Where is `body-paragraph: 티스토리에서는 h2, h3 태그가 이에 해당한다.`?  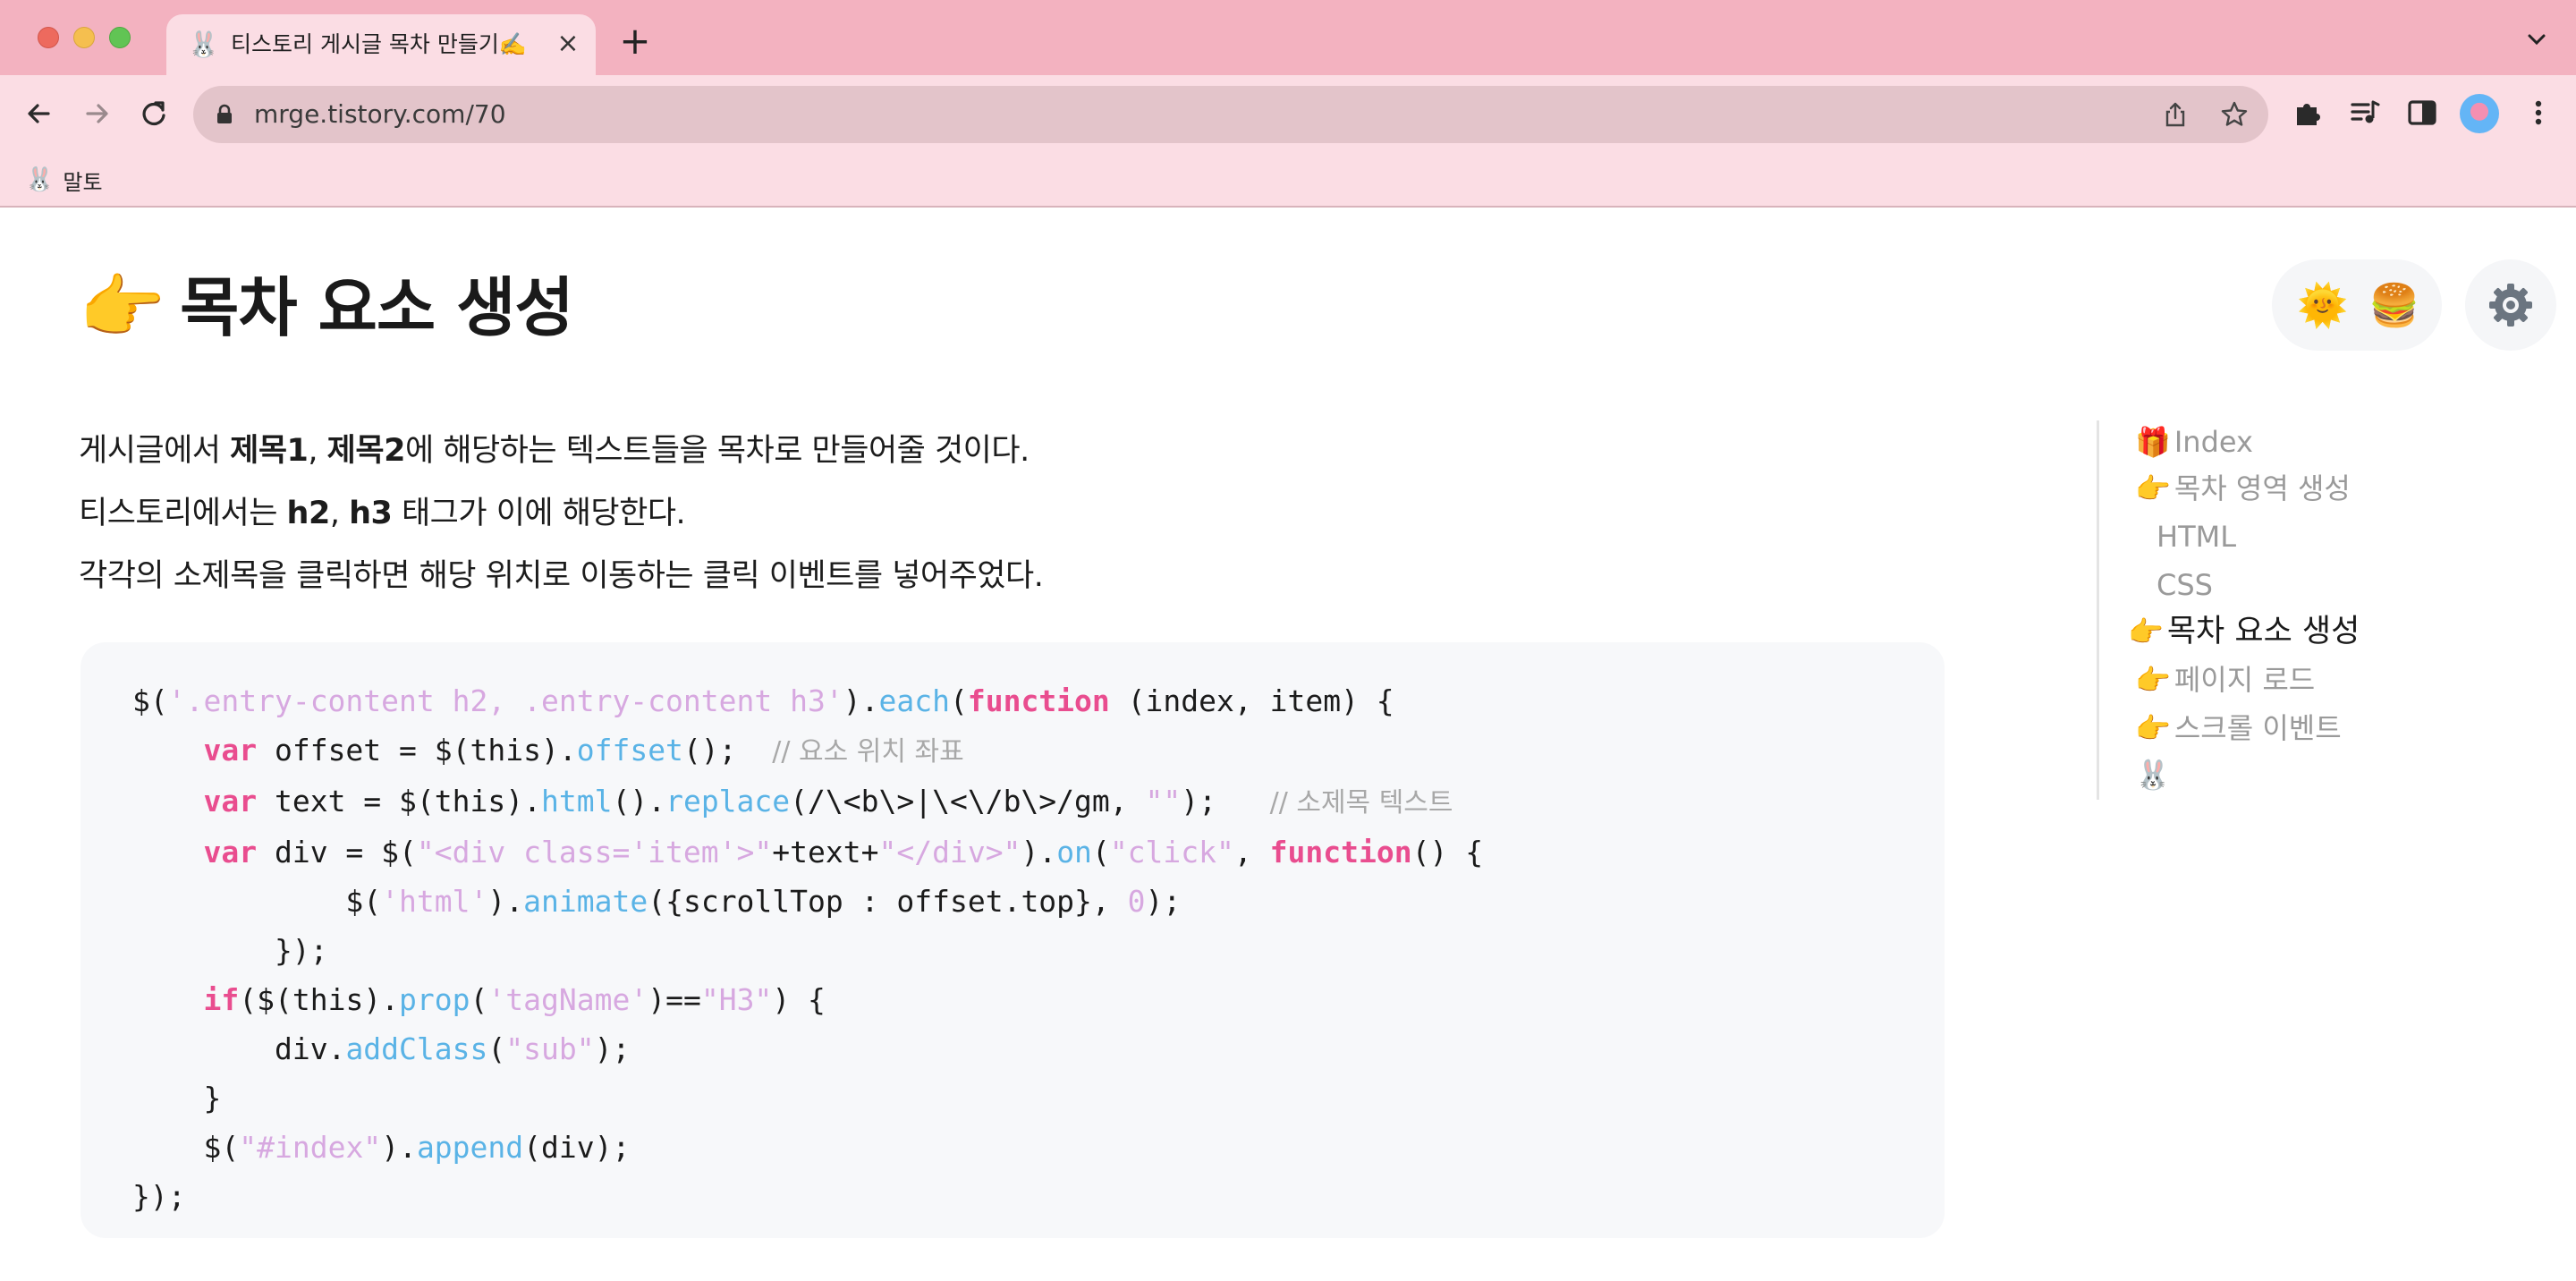
body-paragraph: 티스토리에서는 h2, h3 태그가 이에 해당한다. is located at coordinates (382, 513).